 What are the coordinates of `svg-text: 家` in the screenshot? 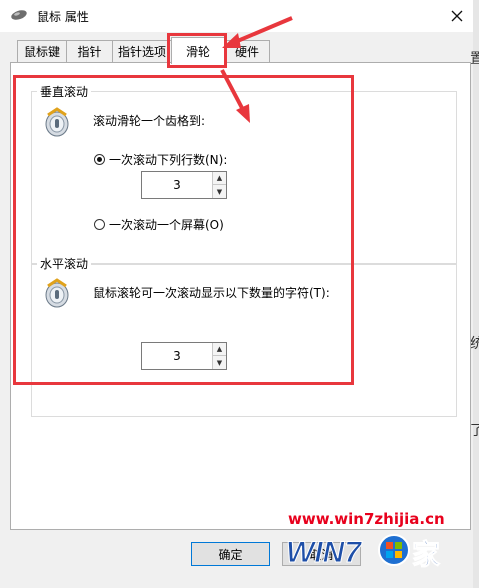 It's located at (426, 554).